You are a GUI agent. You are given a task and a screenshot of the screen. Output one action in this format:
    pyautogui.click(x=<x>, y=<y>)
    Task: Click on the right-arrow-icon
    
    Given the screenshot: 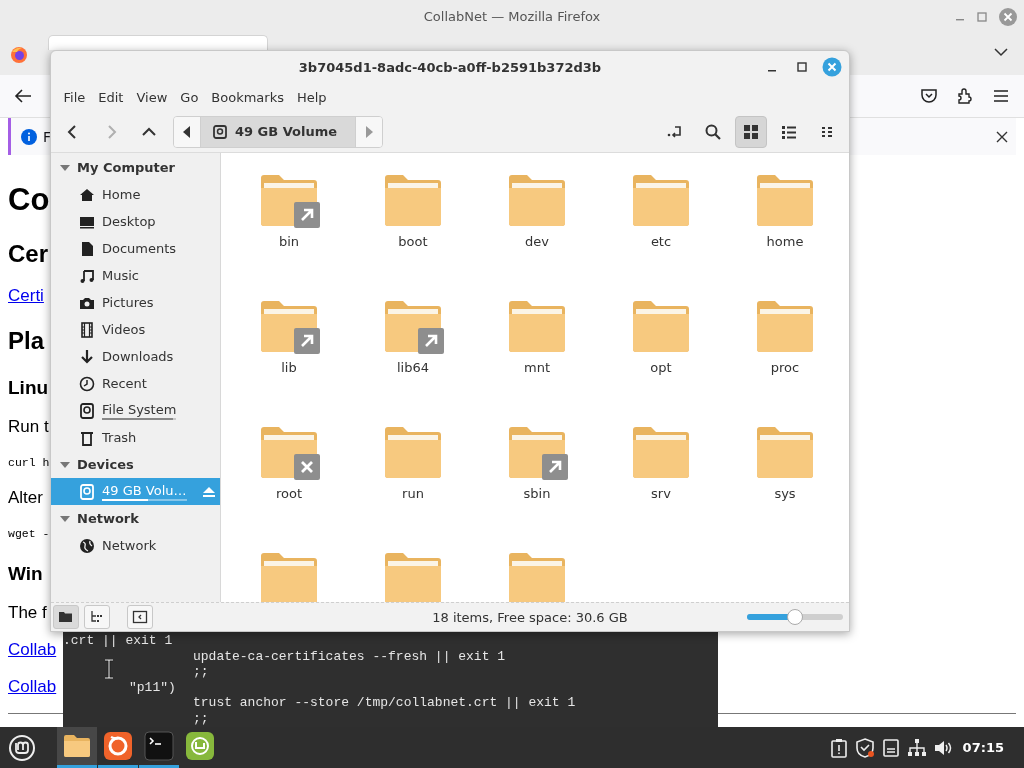 What is the action you would take?
    pyautogui.click(x=369, y=131)
    